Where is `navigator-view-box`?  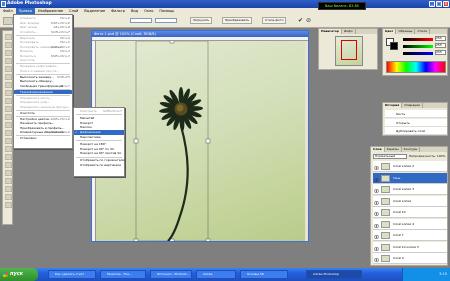 navigator-view-box is located at coordinates (349, 50).